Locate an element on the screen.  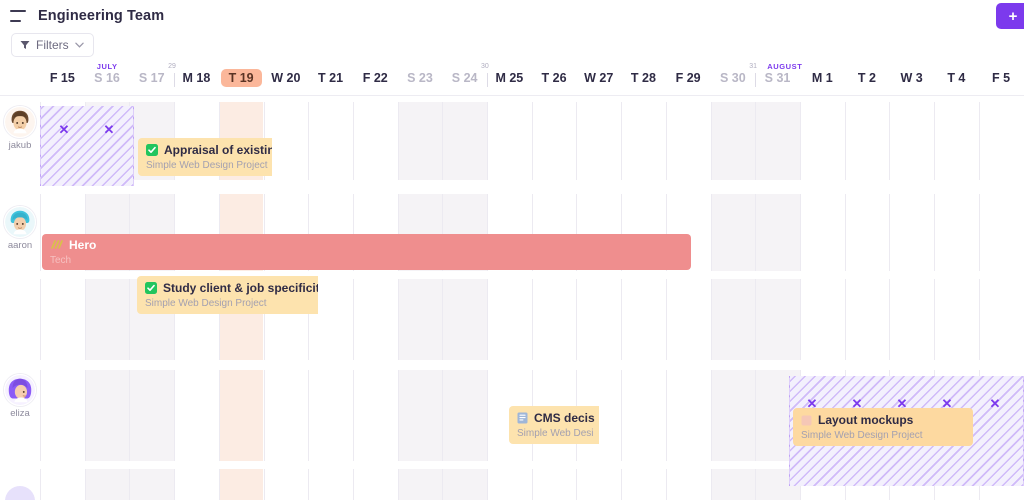
date-label: T 26 is located at coordinates (554, 77).